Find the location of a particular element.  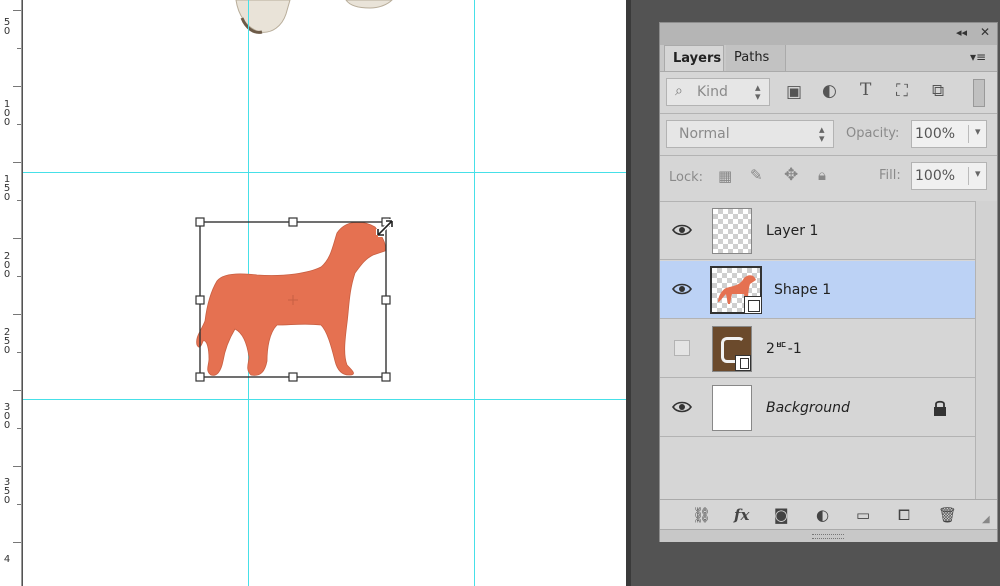

ruler-label-200: 2 0 0 is located at coordinates (7, 265).